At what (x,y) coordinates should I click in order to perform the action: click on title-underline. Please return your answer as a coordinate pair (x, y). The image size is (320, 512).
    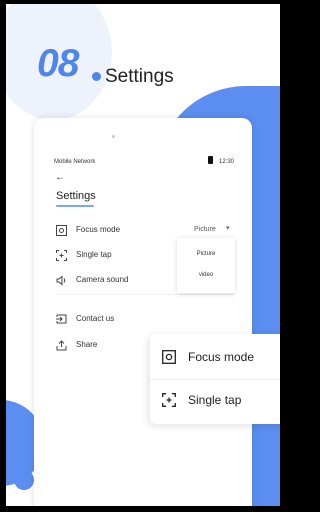
    Looking at the image, I should click on (75, 206).